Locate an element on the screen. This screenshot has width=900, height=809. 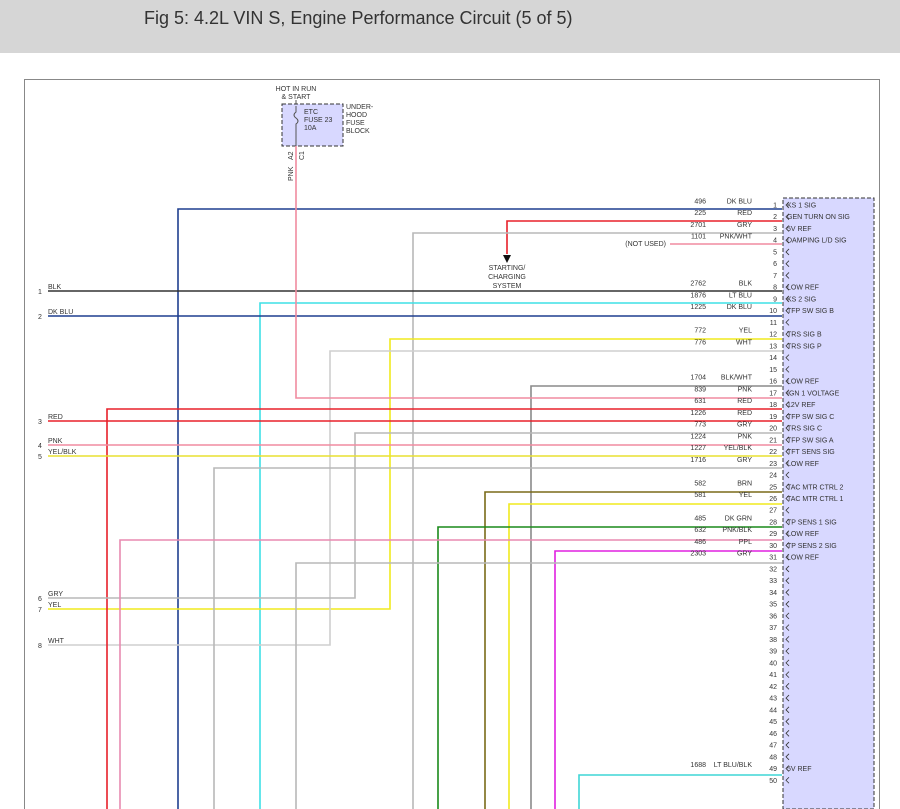
pin-number: 4 is located at coordinates (775, 241).